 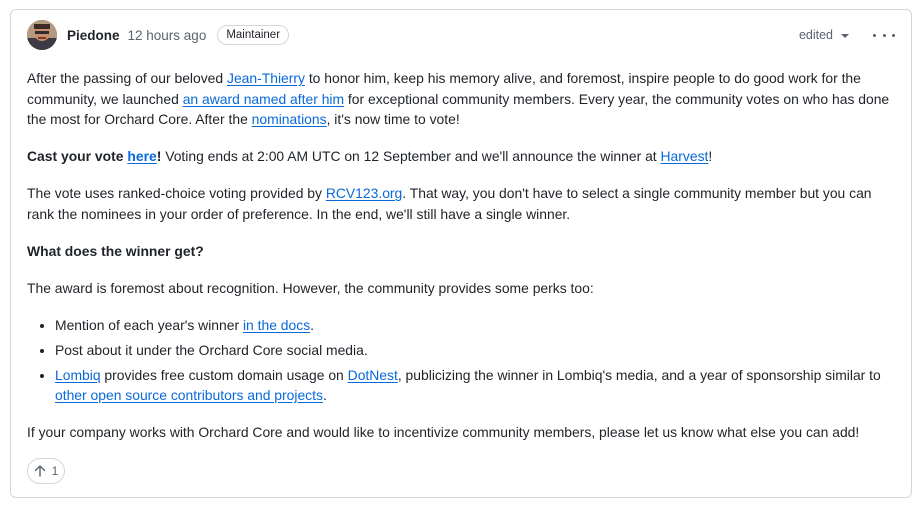 I want to click on link-dotnest: DotNest, so click(x=373, y=375).